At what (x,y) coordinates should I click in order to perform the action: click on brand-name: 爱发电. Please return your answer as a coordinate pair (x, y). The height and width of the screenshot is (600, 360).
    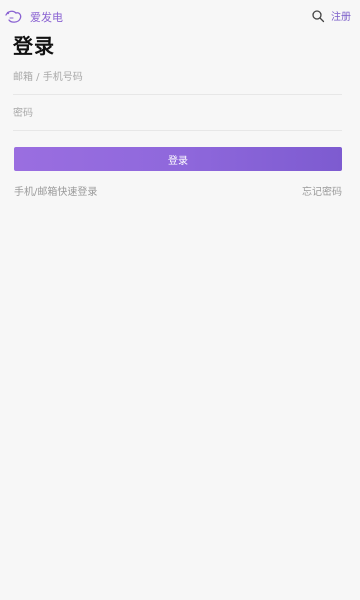
    Looking at the image, I should click on (46, 17).